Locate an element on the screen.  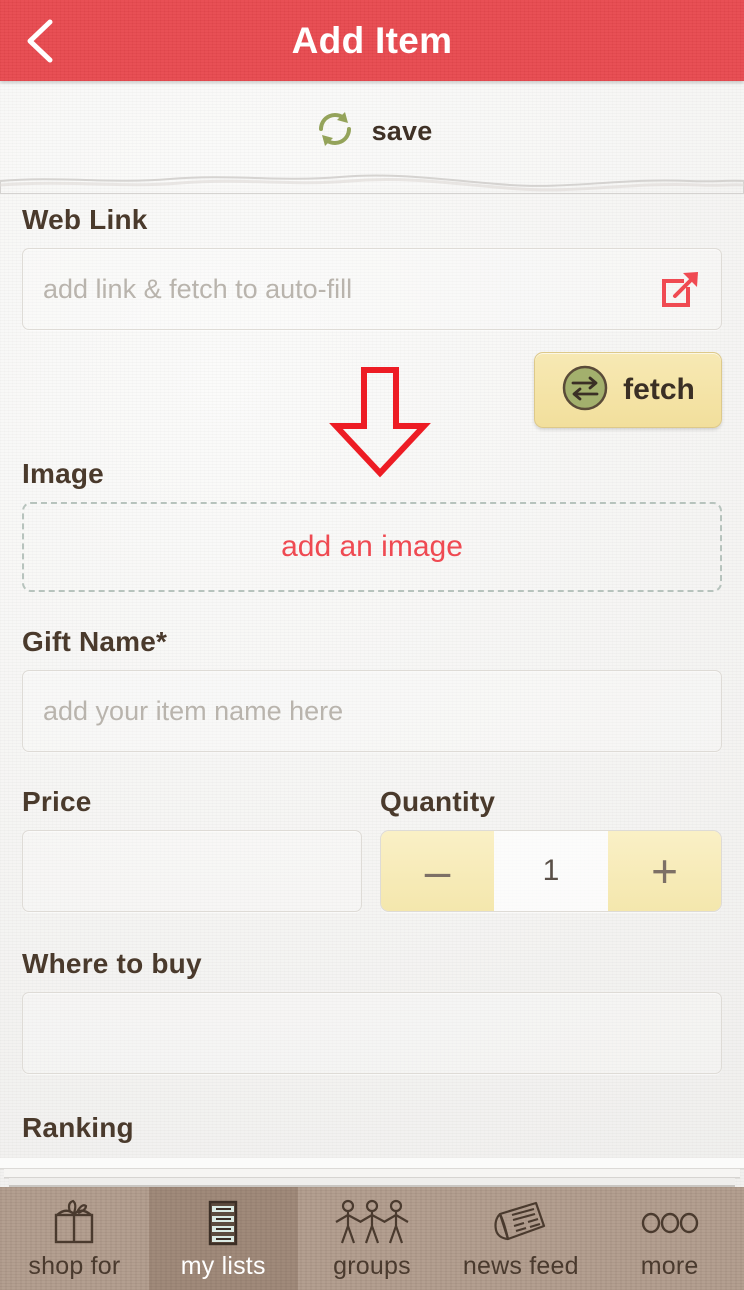
ellipsis-icon is located at coordinates (670, 1223).